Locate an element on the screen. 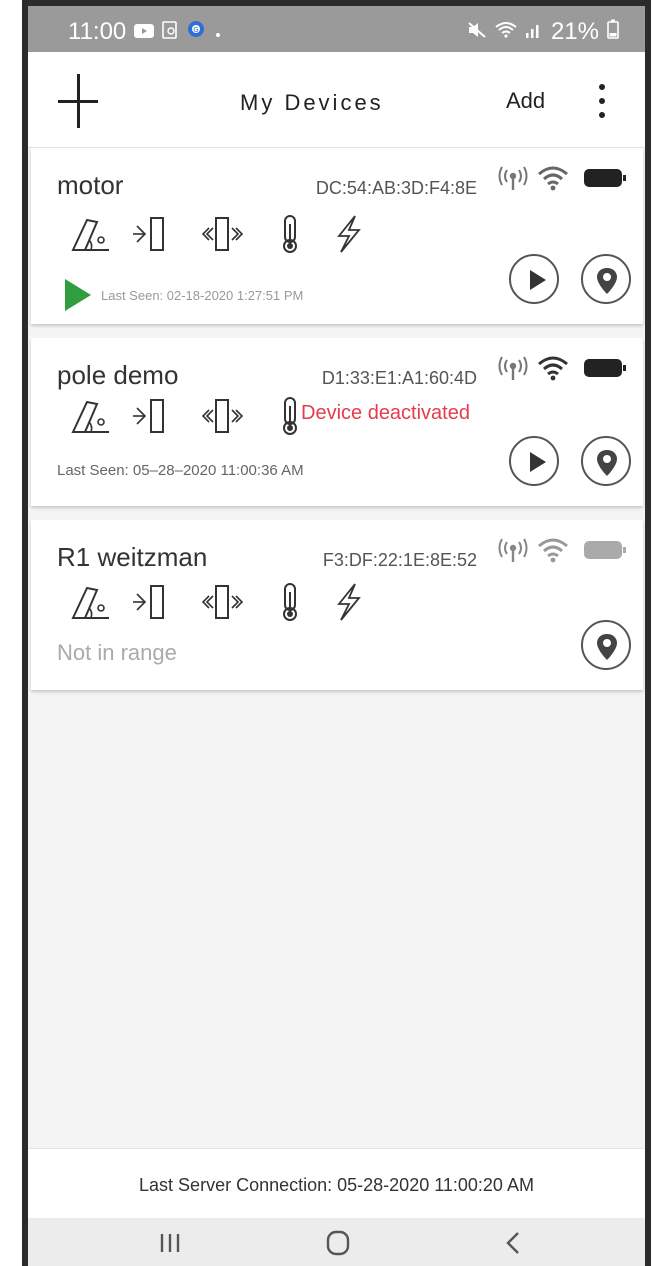 This screenshot has width=653, height=1266. svg-text: G is located at coordinates (196, 30).